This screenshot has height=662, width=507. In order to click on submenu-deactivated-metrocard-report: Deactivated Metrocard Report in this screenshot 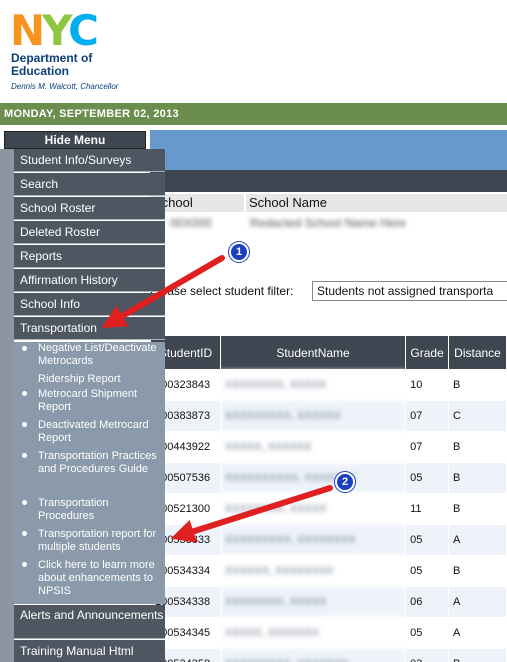, I will do `click(100, 432)`.